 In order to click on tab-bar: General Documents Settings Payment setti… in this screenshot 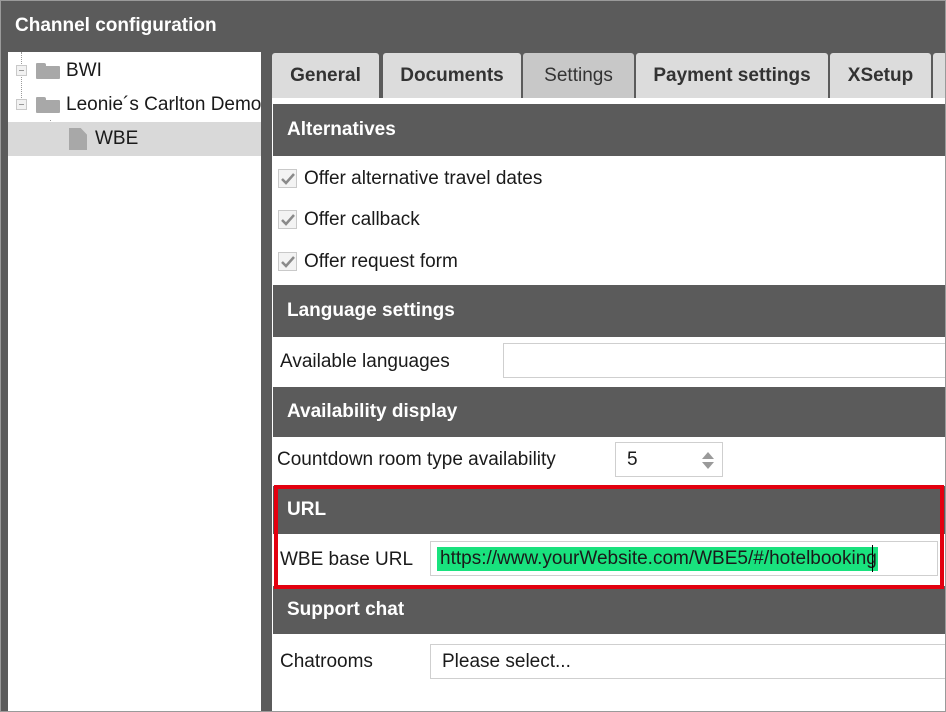, I will do `click(608, 75)`.